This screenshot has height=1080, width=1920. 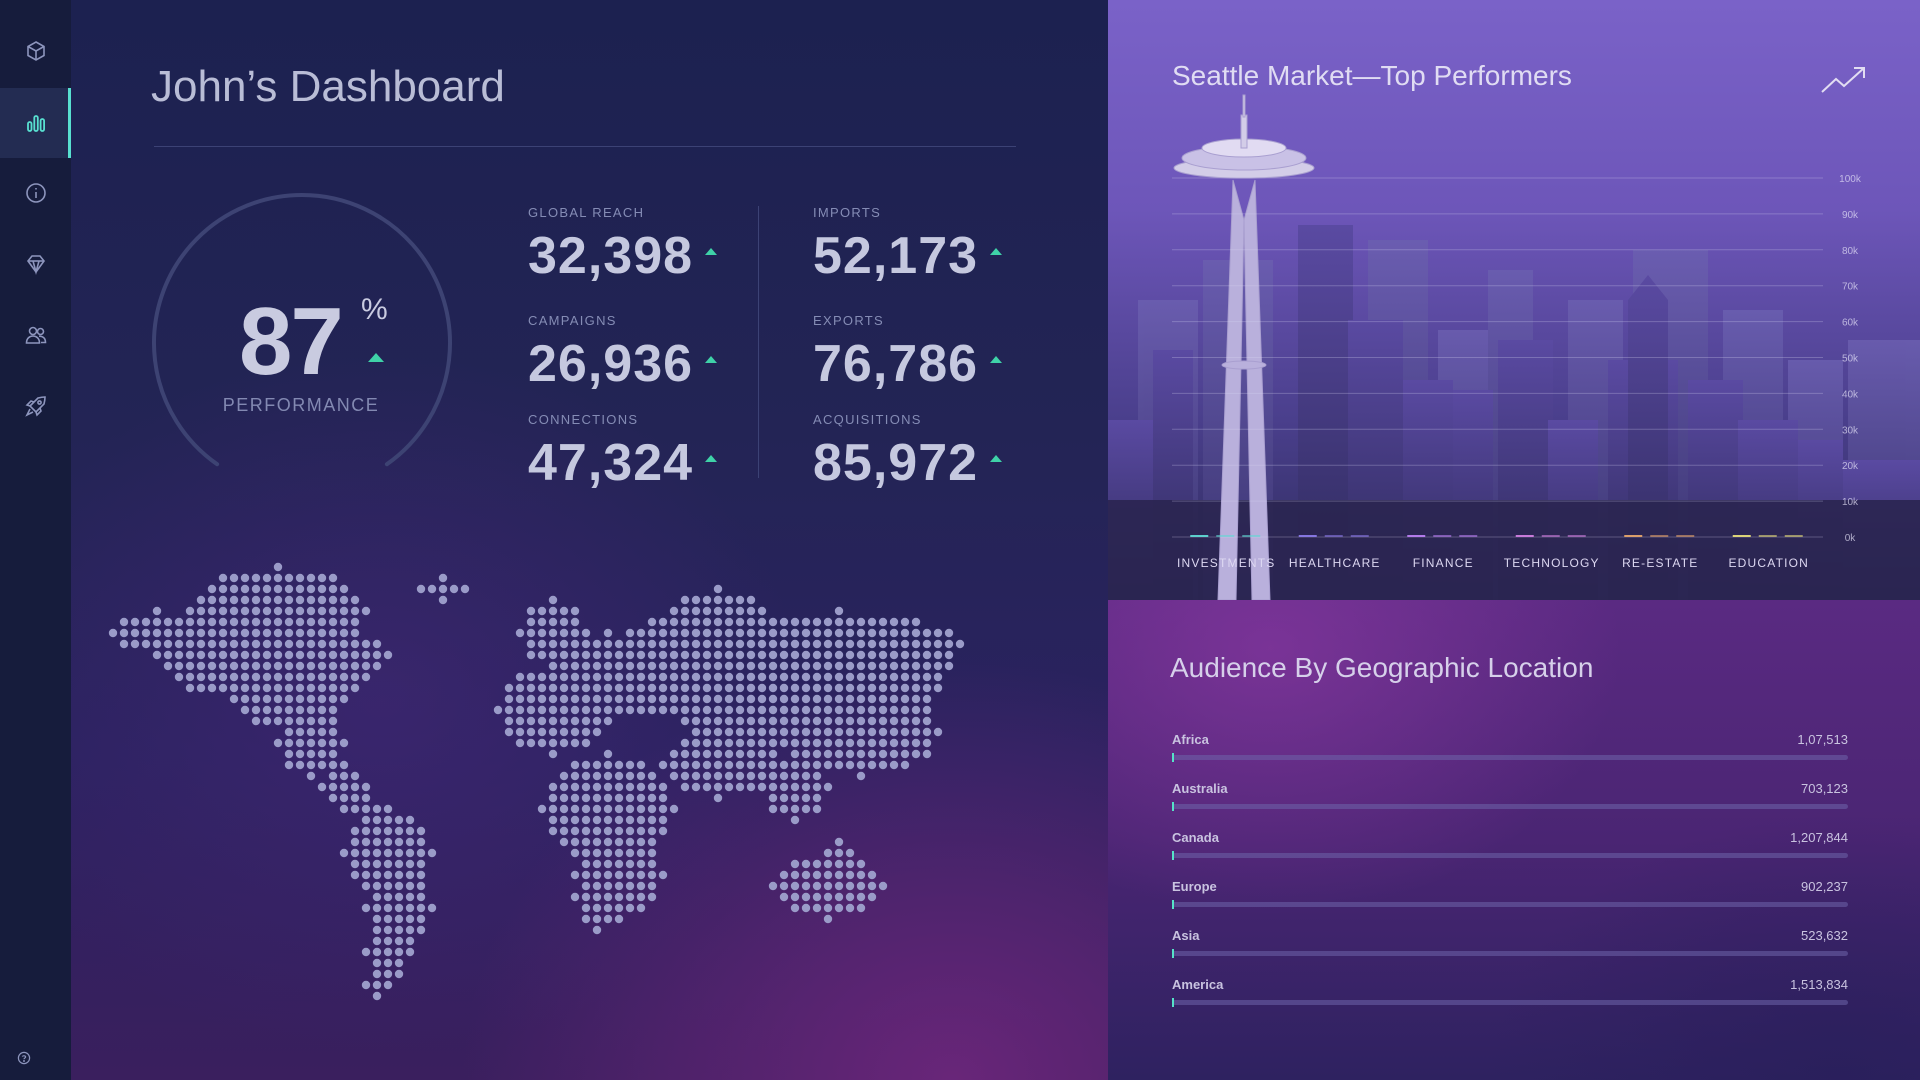 I want to click on geo-progress-marker, so click(x=1173, y=757).